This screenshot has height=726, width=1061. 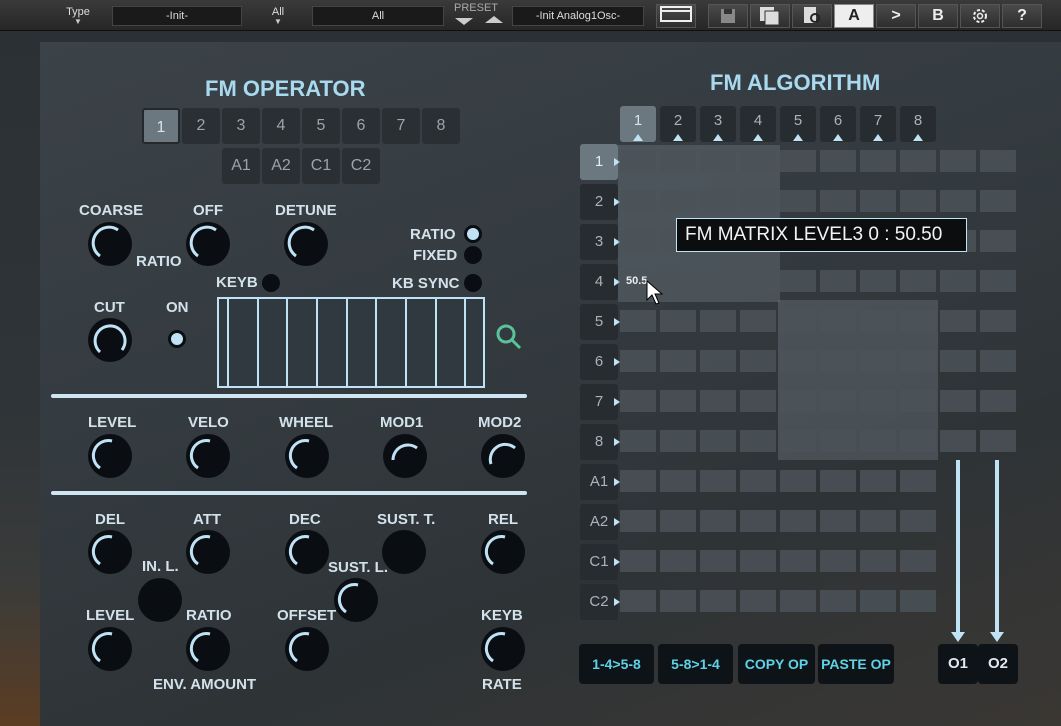 What do you see at coordinates (110, 456) in the screenshot?
I see `level-knob` at bounding box center [110, 456].